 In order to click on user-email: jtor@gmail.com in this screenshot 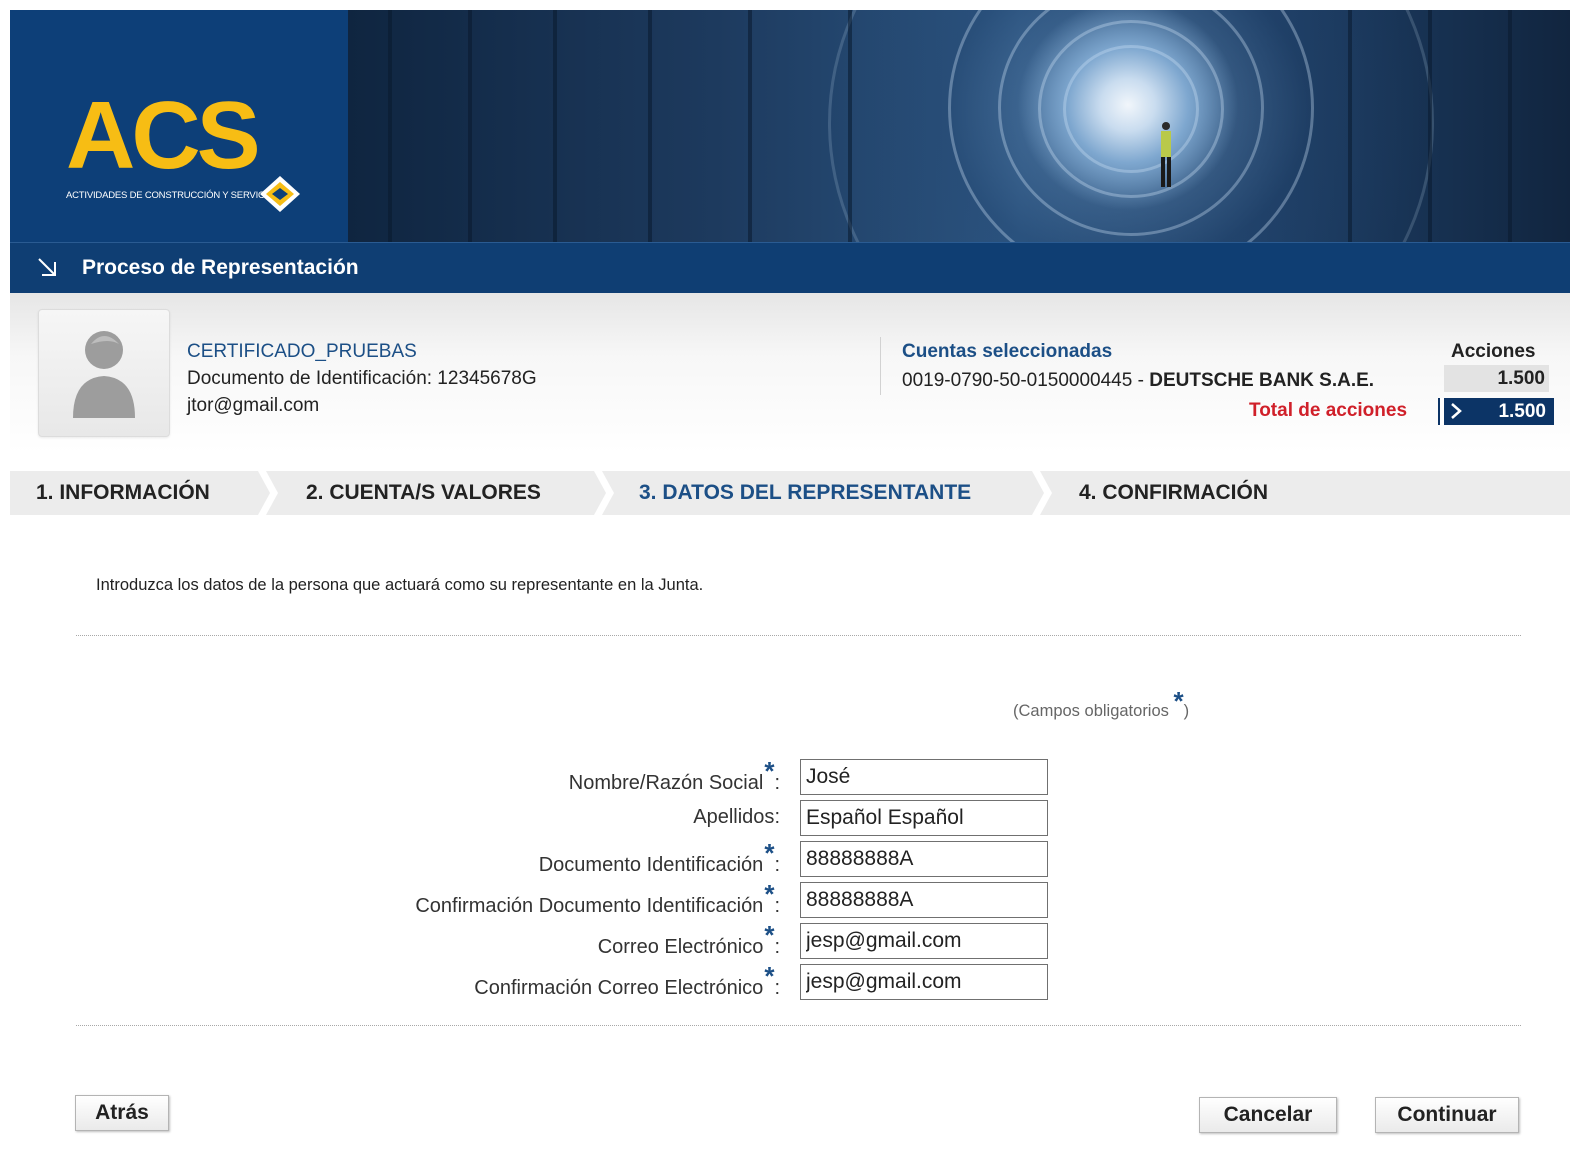, I will do `click(253, 405)`.